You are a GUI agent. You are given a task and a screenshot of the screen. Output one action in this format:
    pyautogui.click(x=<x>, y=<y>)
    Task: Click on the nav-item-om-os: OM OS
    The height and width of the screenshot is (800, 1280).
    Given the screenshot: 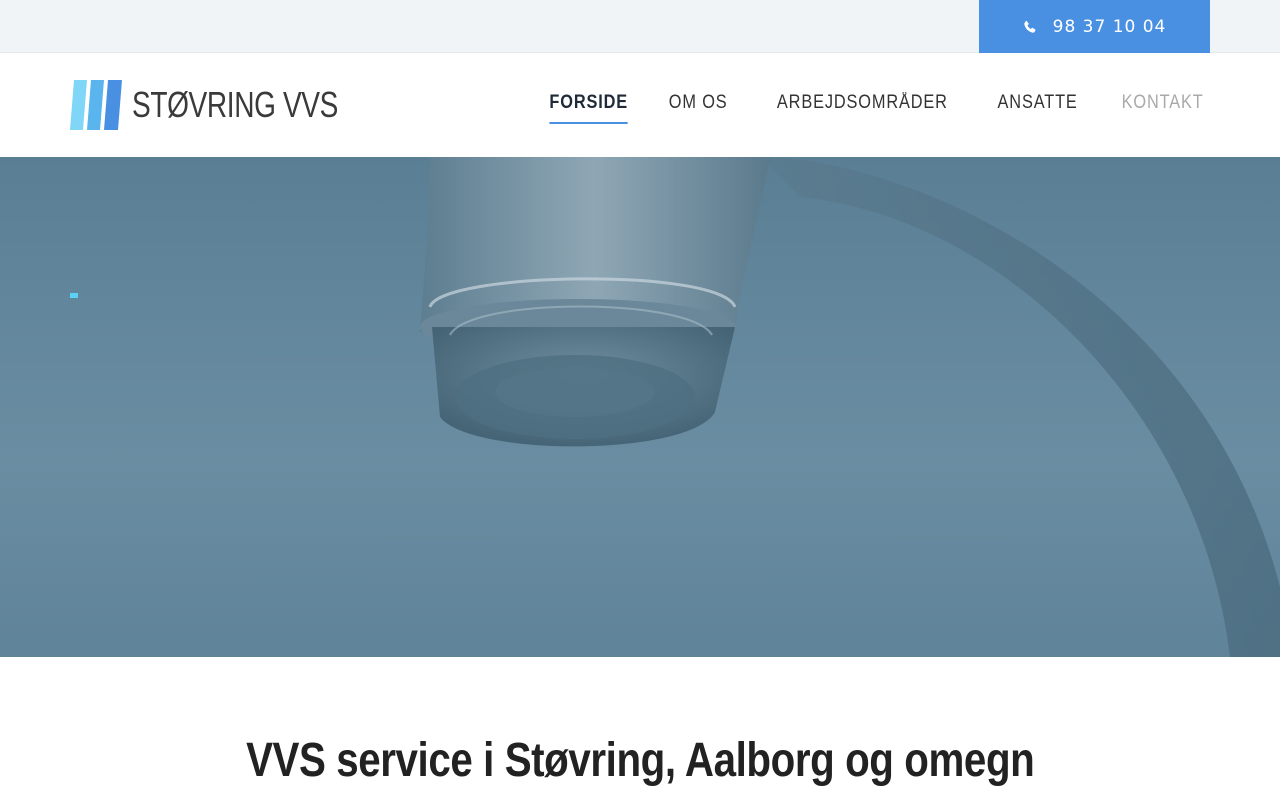 What is the action you would take?
    pyautogui.click(x=698, y=107)
    